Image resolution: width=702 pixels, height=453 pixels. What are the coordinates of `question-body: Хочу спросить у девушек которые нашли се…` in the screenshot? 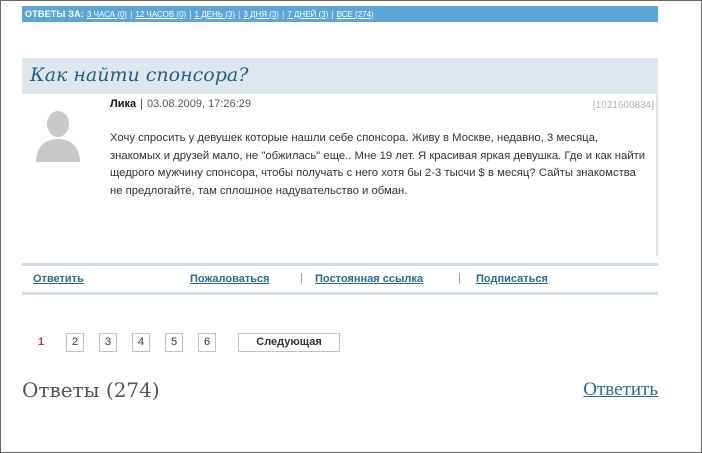 It's located at (378, 164).